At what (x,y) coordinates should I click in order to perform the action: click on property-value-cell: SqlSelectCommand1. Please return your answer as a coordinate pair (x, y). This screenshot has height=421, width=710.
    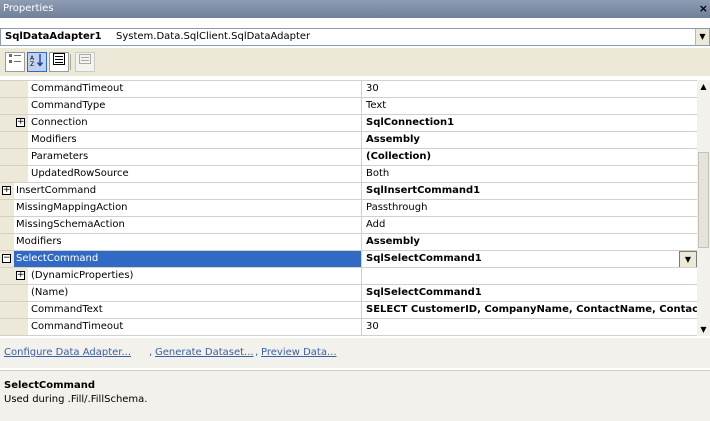
    Looking at the image, I should click on (529, 293).